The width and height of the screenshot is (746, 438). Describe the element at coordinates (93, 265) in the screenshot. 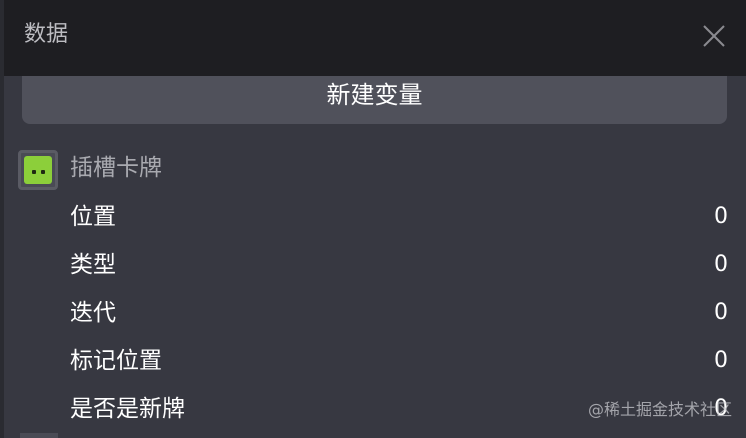

I see `variable-name: 类型` at that location.